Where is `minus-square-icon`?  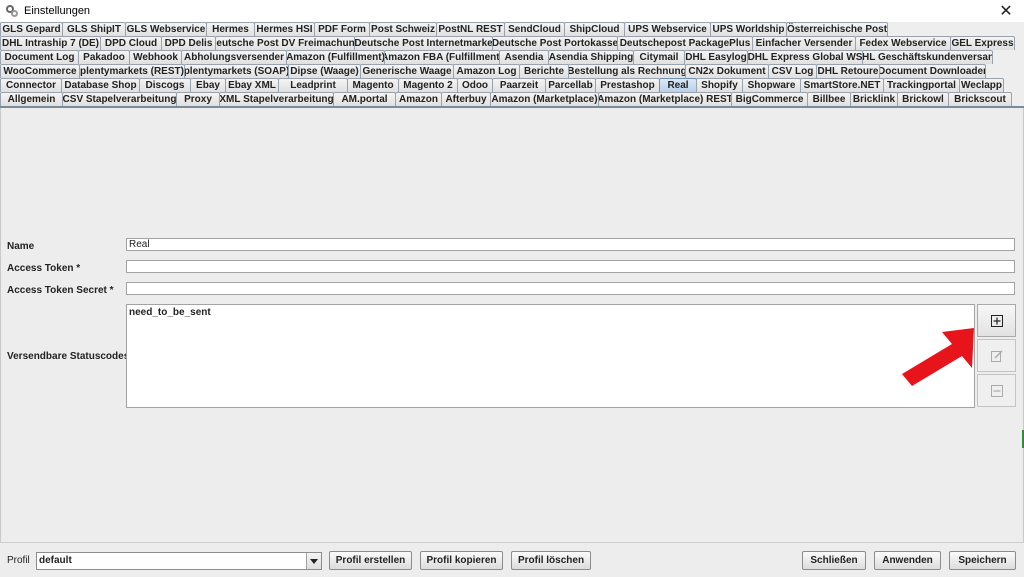
minus-square-icon is located at coordinates (996, 390).